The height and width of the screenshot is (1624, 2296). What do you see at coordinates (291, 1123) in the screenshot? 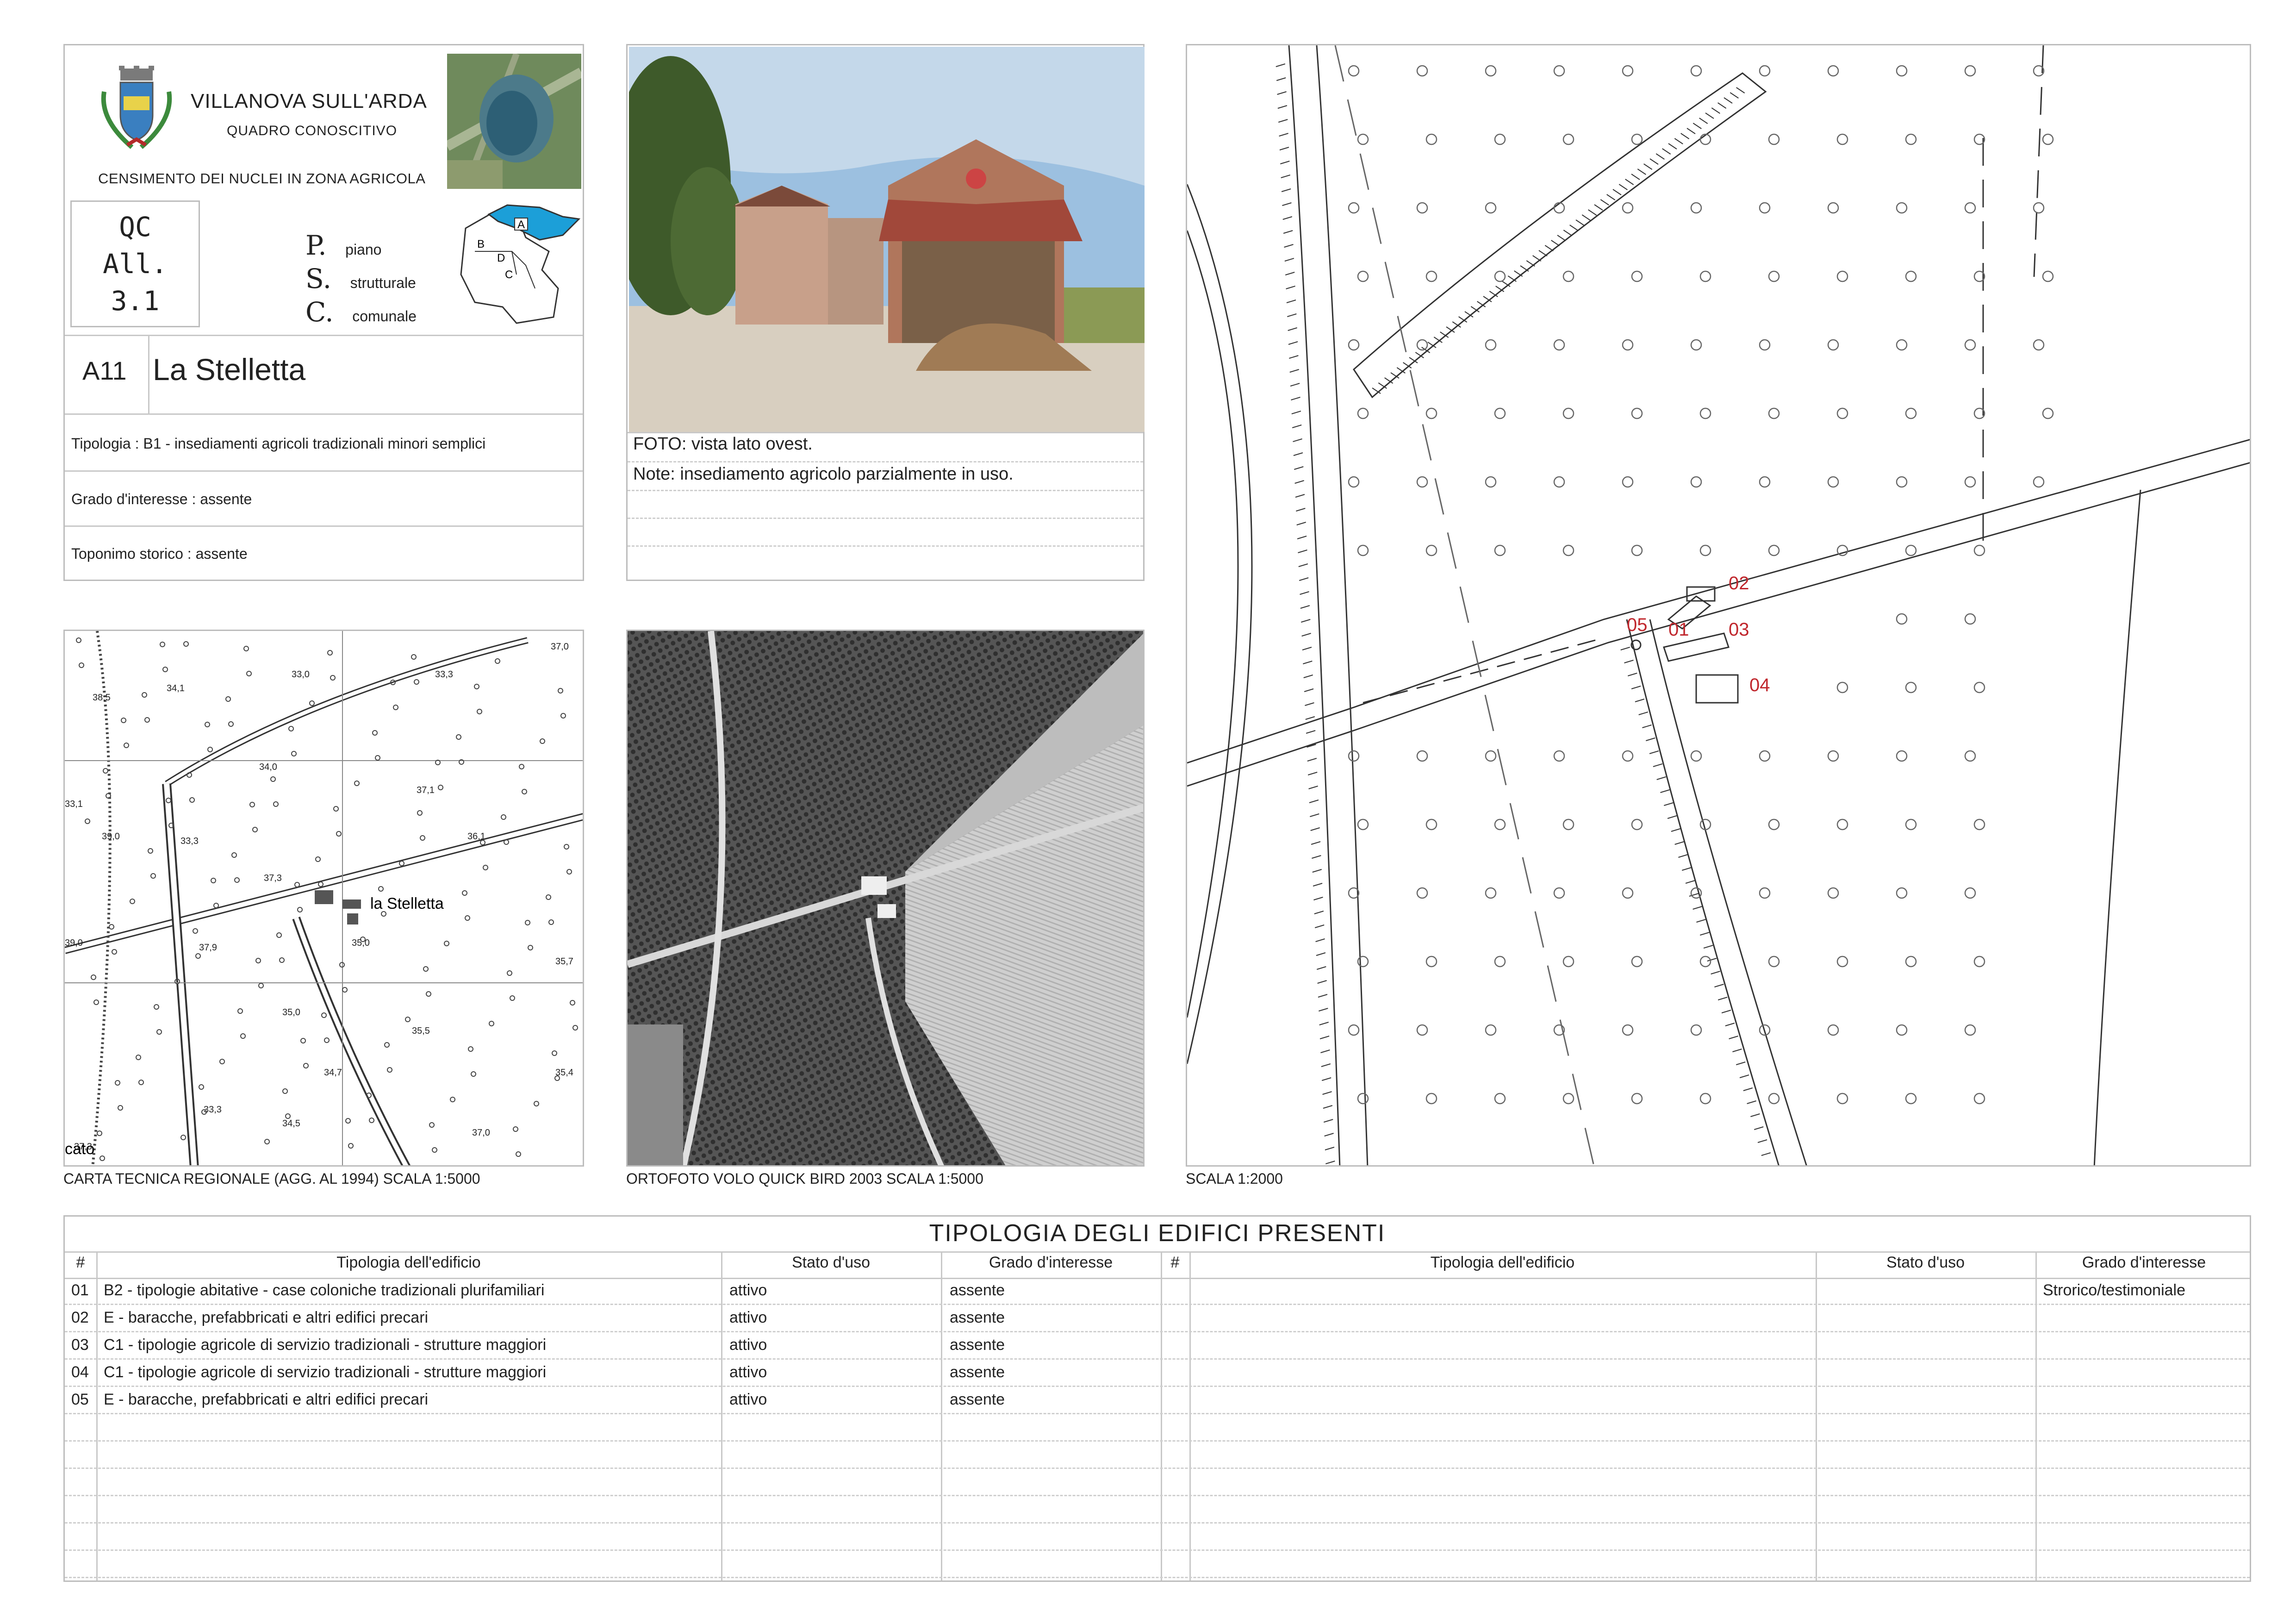
I see `elevation-label: 34,5` at bounding box center [291, 1123].